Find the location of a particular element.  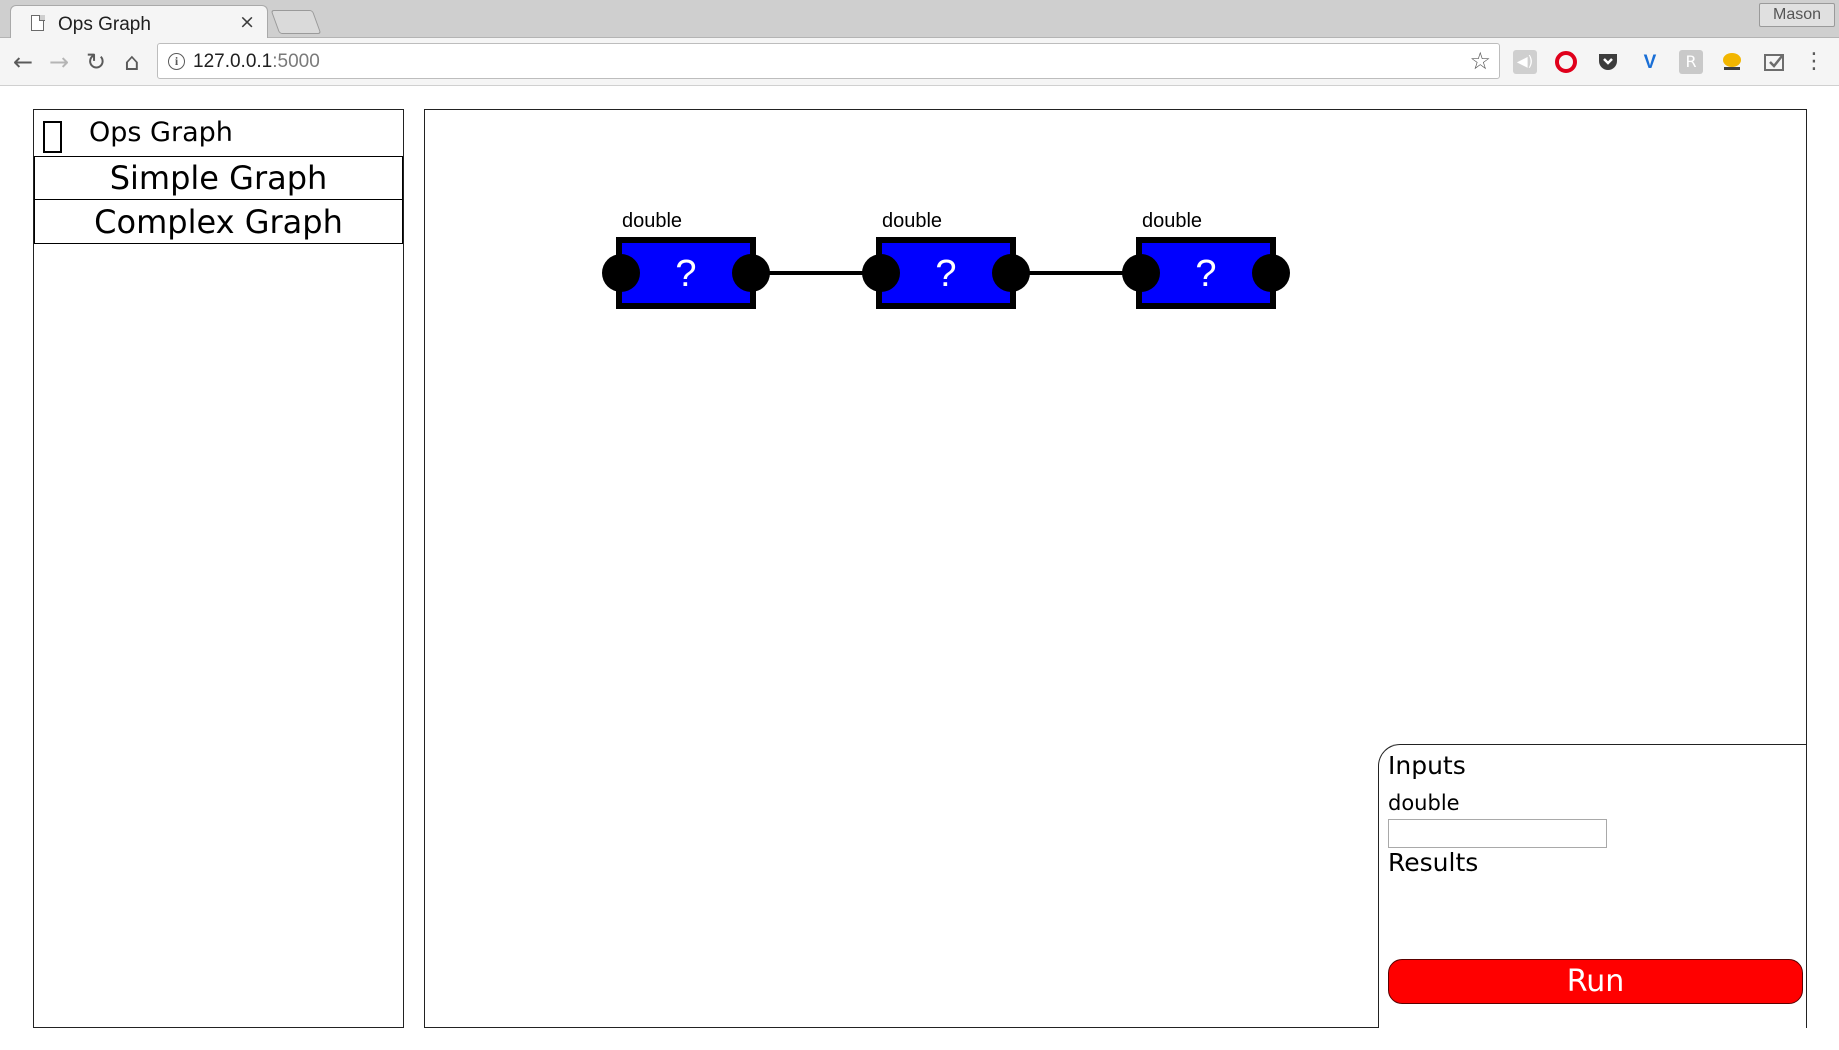

info-icon: i is located at coordinates (176, 61).